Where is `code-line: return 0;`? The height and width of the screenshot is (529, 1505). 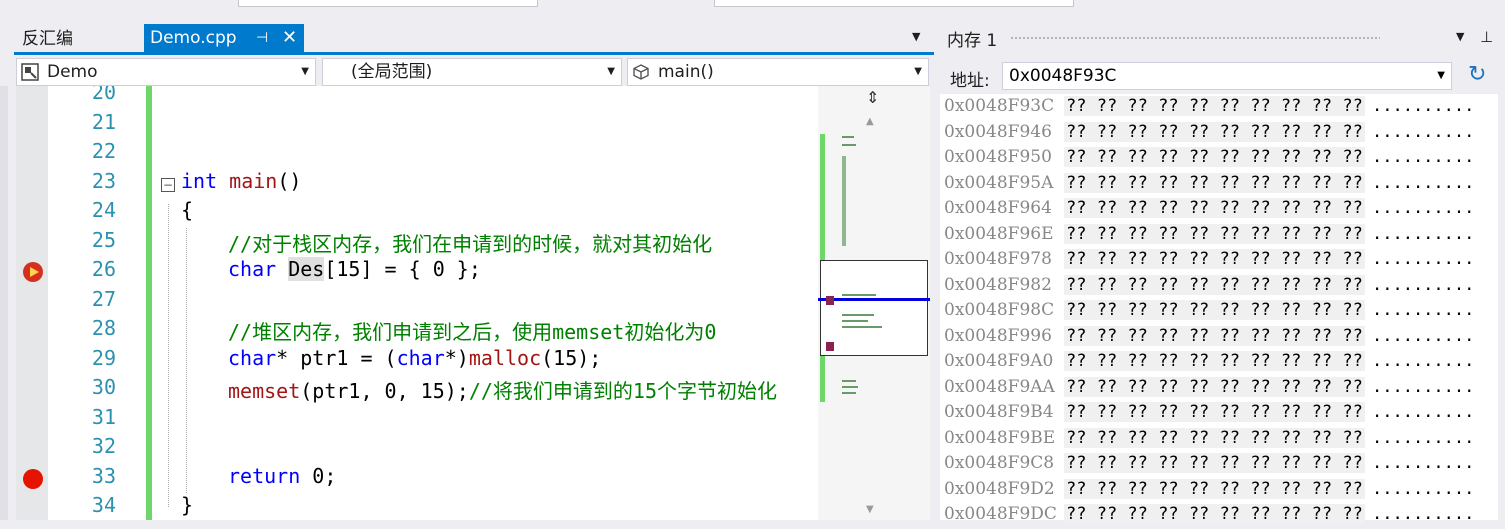 code-line: return 0; is located at coordinates (282, 476).